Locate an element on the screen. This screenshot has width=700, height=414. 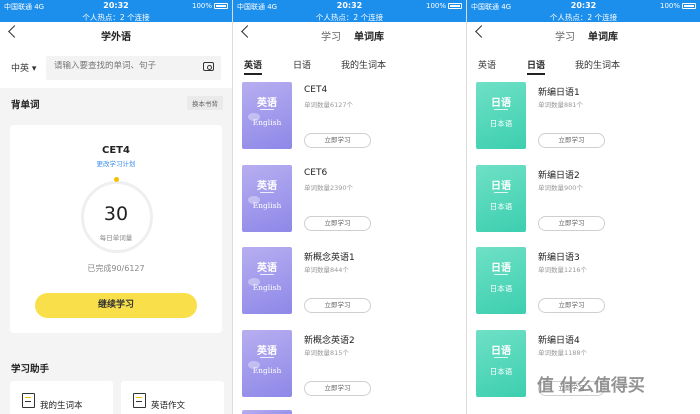
book-title: 新编日语2 is located at coordinates (559, 176).